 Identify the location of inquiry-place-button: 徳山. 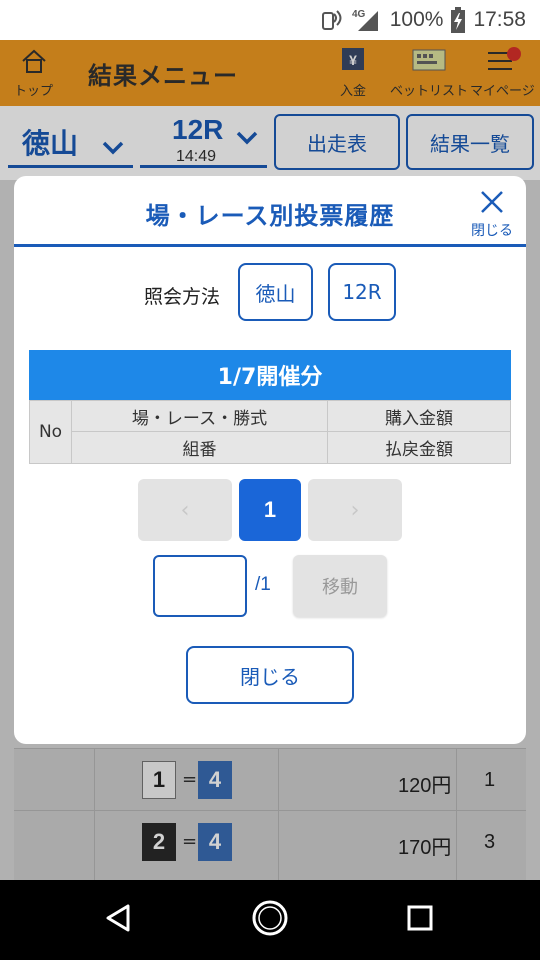
(275, 292).